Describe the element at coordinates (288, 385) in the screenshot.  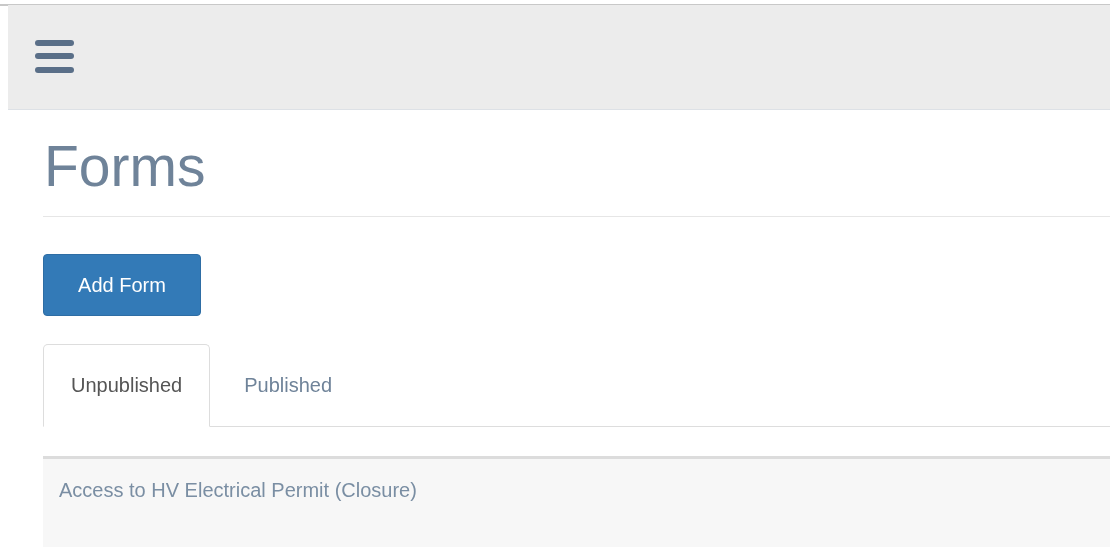
I see `tab: Published` at that location.